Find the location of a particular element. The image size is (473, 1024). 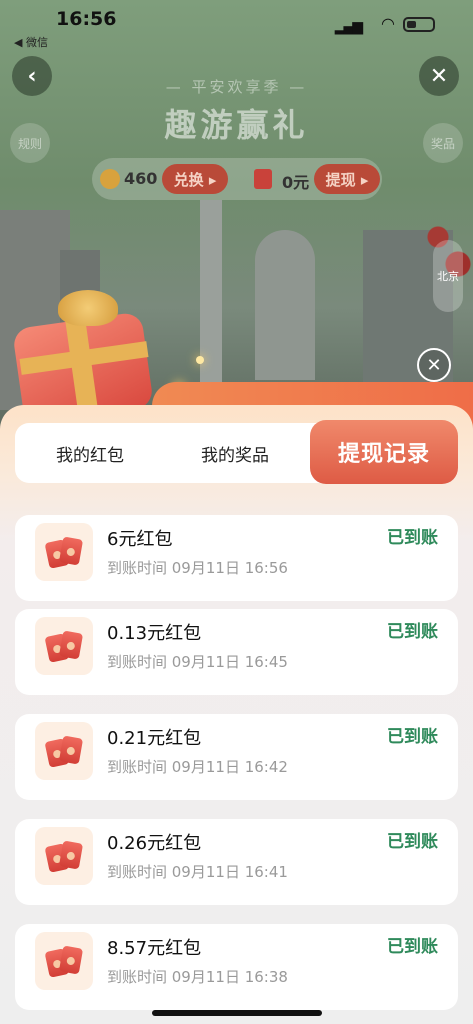

status-bar: 16:56 ◀ 微信 ▂▄▆ ◠ is located at coordinates (236, 24).